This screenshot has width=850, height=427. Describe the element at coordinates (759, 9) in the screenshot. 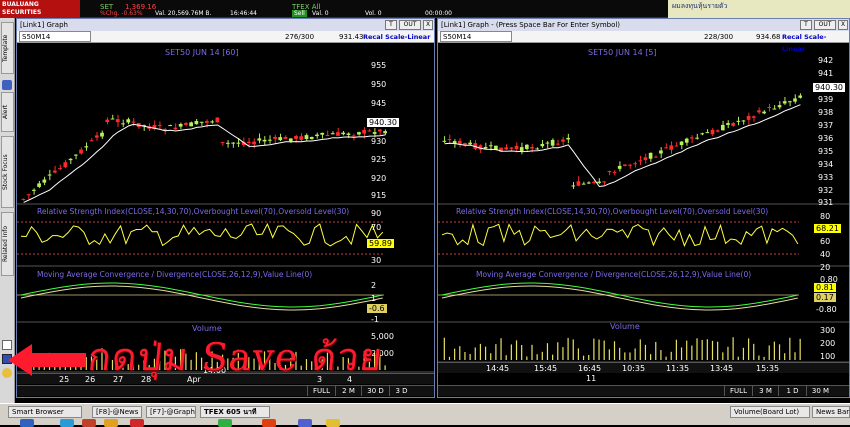

I see `ad-banner: ผมลงทุนหุ้นรายตัว` at that location.